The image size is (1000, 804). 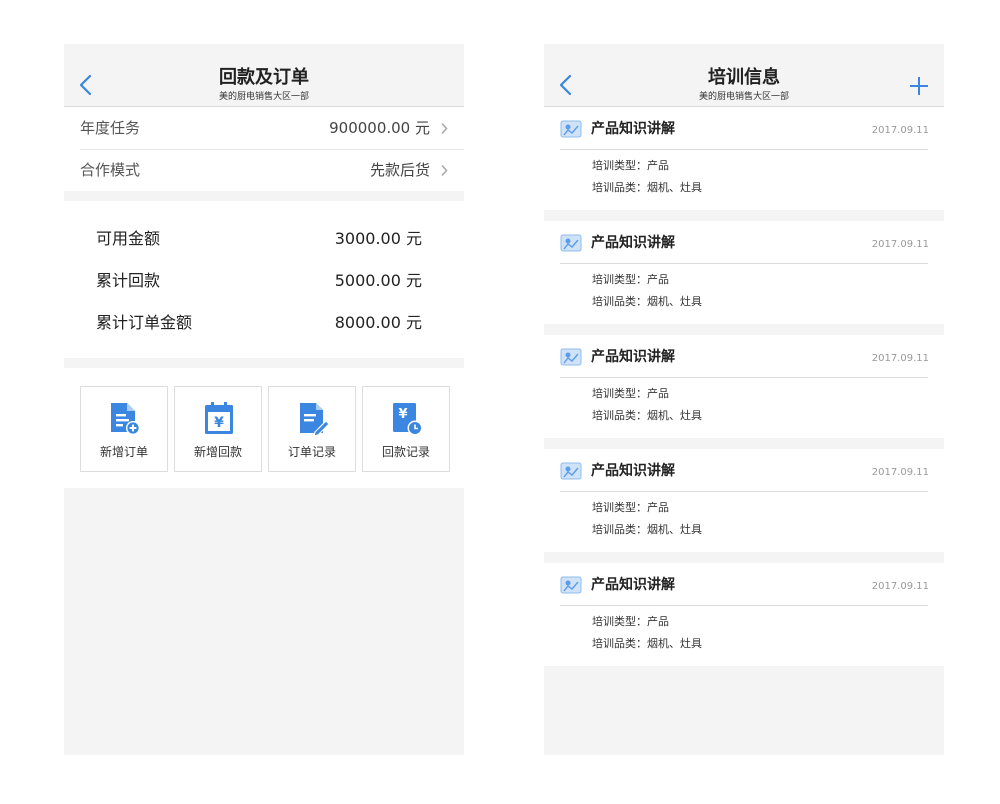 I want to click on action-grid: 新增订单 ¥ 新增回款 订单记录 ¥ 回款记录, so click(x=264, y=428).